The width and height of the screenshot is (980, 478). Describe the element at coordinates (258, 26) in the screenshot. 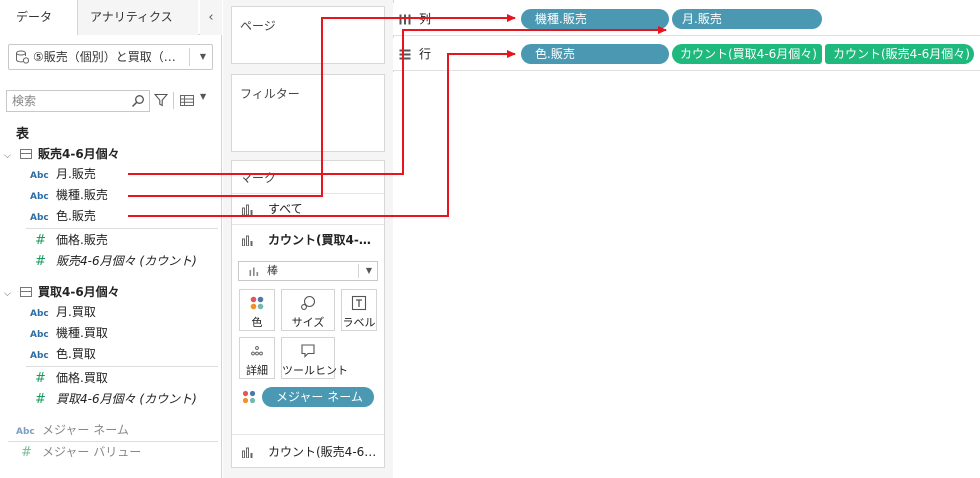

I see `card-title-pages: ページ` at that location.